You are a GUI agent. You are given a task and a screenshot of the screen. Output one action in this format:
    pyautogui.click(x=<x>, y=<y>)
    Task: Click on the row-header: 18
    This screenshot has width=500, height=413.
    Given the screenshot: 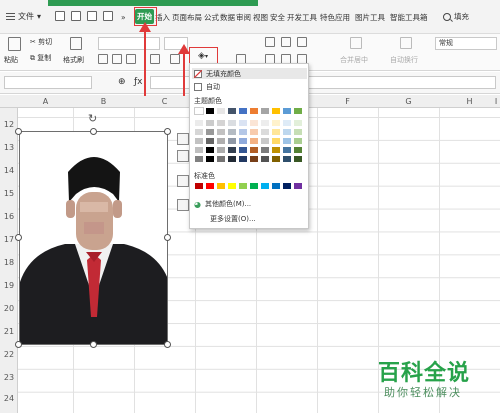 What is the action you would take?
    pyautogui.click(x=9, y=262)
    